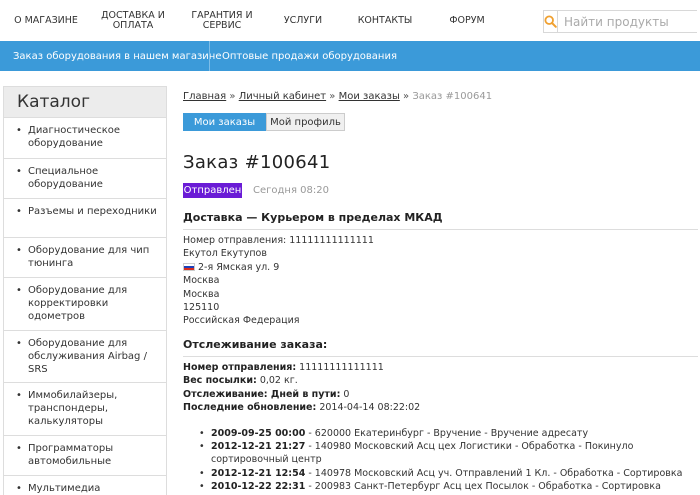 This screenshot has height=495, width=700. What do you see at coordinates (282, 96) in the screenshot?
I see `breadcrumb-cabinet: Личный кабинет` at bounding box center [282, 96].